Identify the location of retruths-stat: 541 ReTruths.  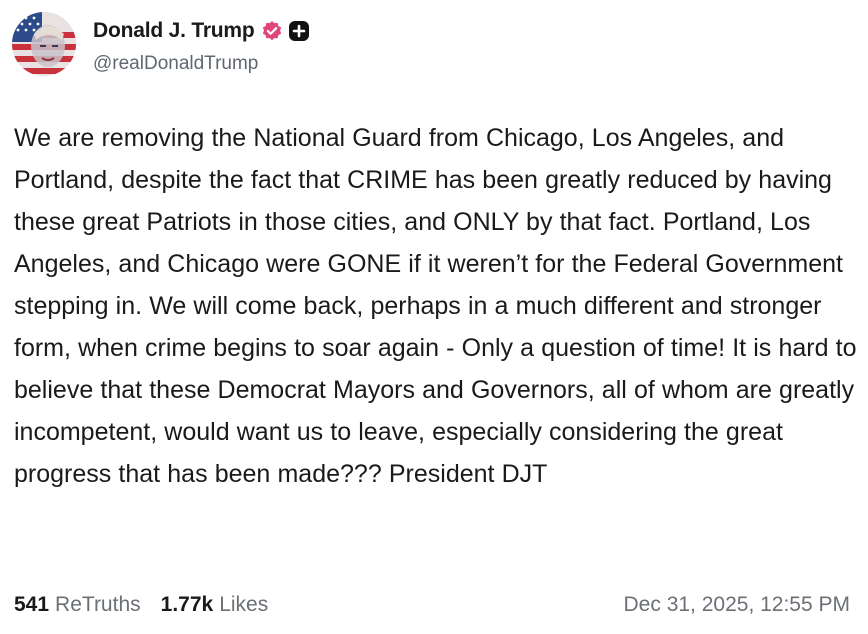
(77, 605).